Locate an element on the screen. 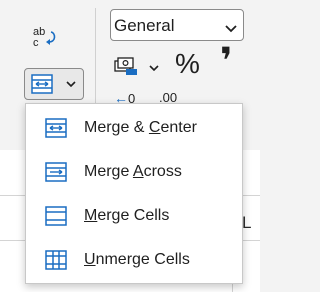 This screenshot has height=292, width=320. menu-item-unmerge-cells: Unmerge Cells is located at coordinates (134, 260).